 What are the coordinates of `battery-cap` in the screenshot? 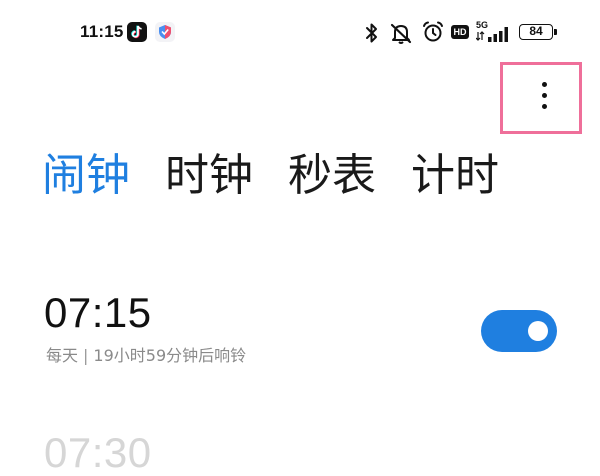 It's located at (555, 32).